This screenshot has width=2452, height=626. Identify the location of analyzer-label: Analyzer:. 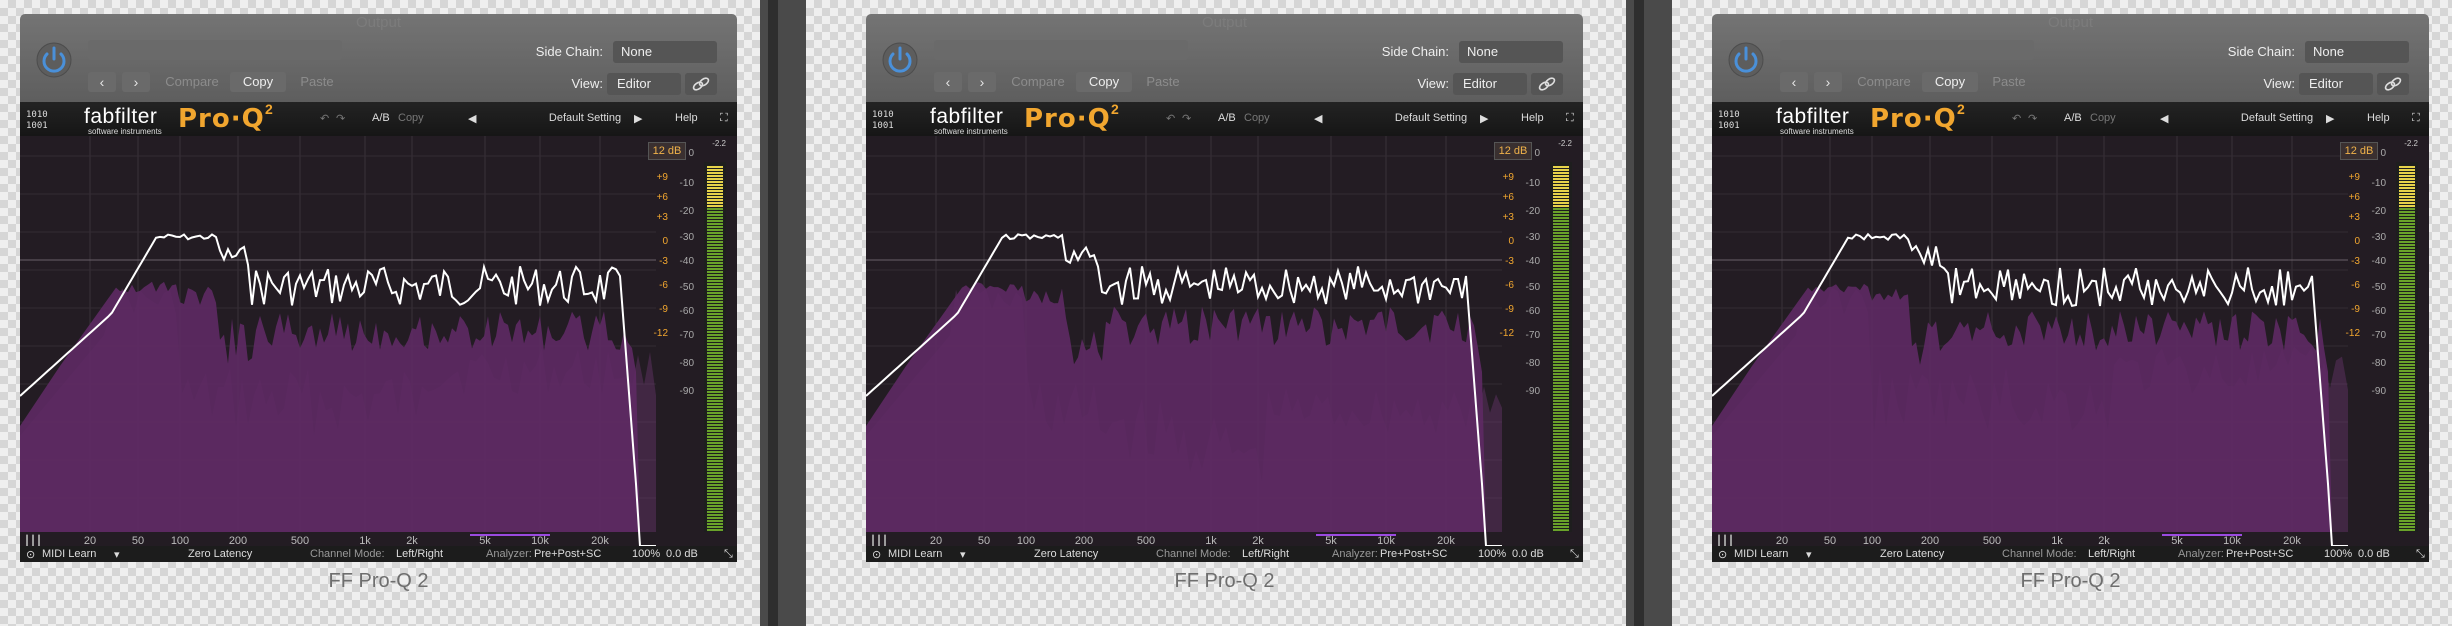
(2201, 554).